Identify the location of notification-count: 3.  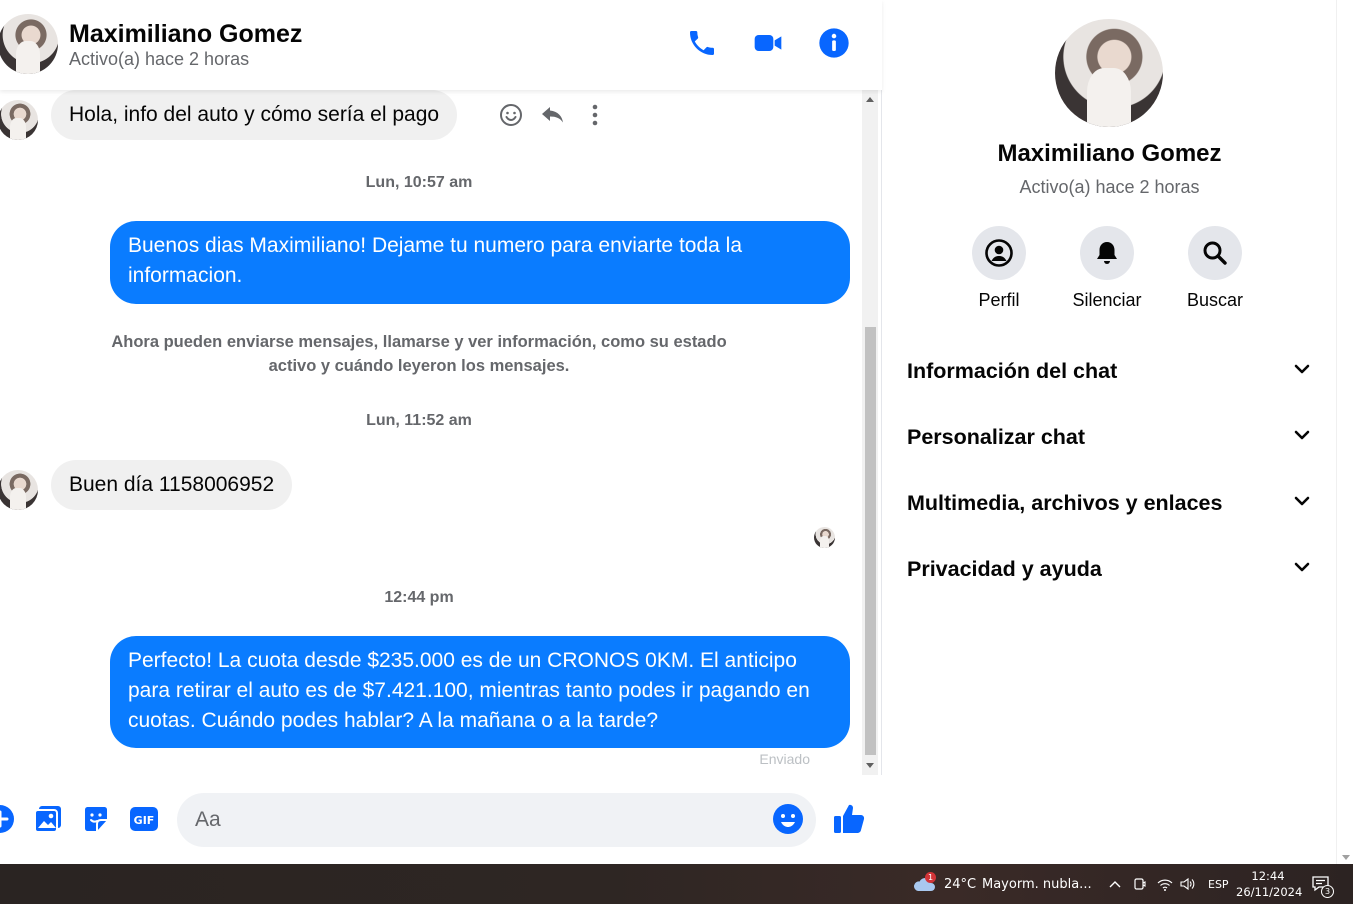
(1327, 891).